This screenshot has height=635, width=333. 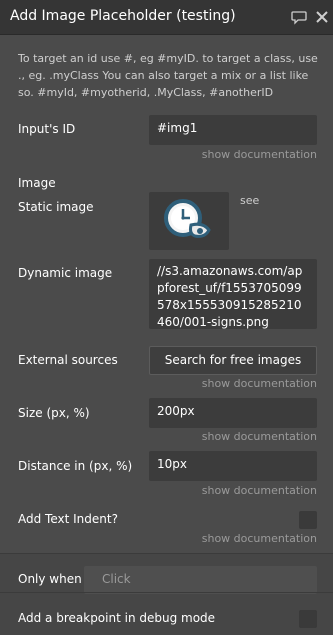 I want to click on size-label: Size (px, %), so click(x=54, y=413).